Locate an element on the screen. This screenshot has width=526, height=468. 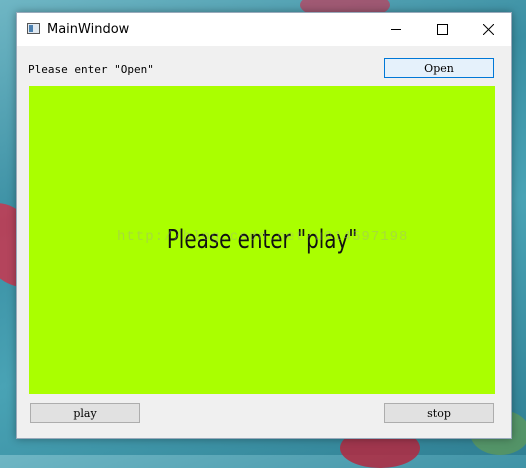
close-icon is located at coordinates (488, 29).